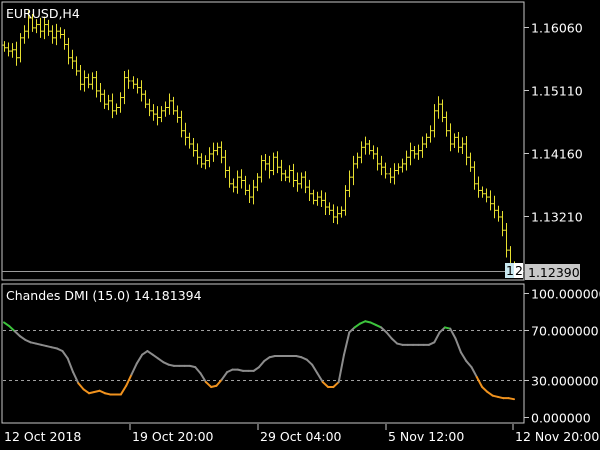 The width and height of the screenshot is (600, 450). Describe the element at coordinates (43, 13) in the screenshot. I see `symbol-label: EURUSD,H4` at that location.